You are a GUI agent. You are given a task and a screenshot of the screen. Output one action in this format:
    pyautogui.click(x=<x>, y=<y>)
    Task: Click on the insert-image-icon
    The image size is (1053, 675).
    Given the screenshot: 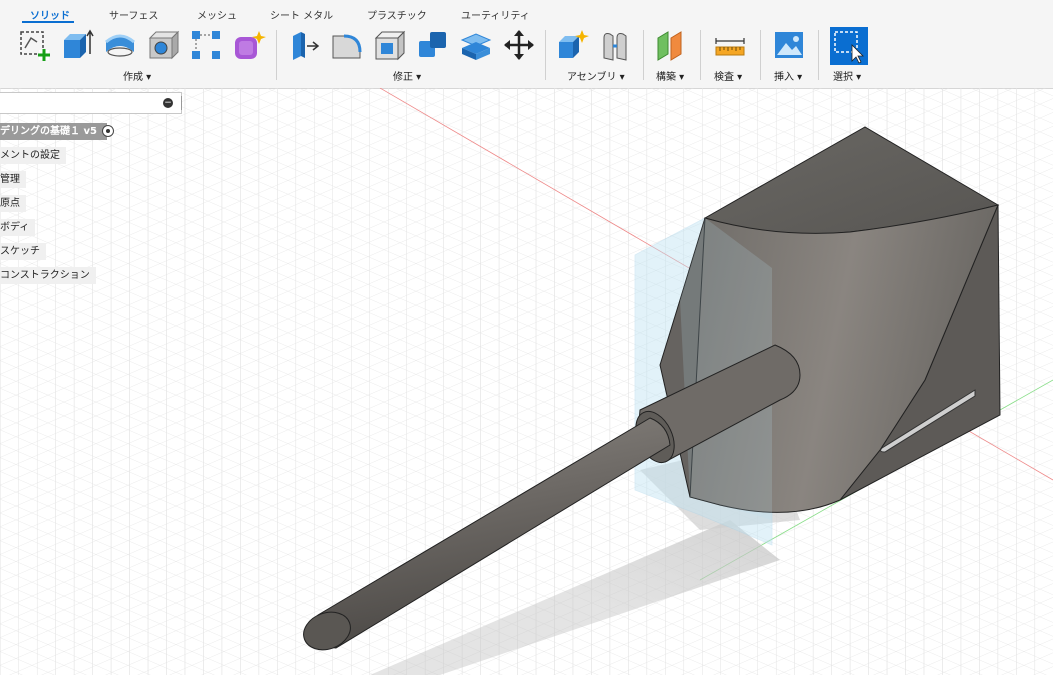 What is the action you would take?
    pyautogui.click(x=789, y=45)
    